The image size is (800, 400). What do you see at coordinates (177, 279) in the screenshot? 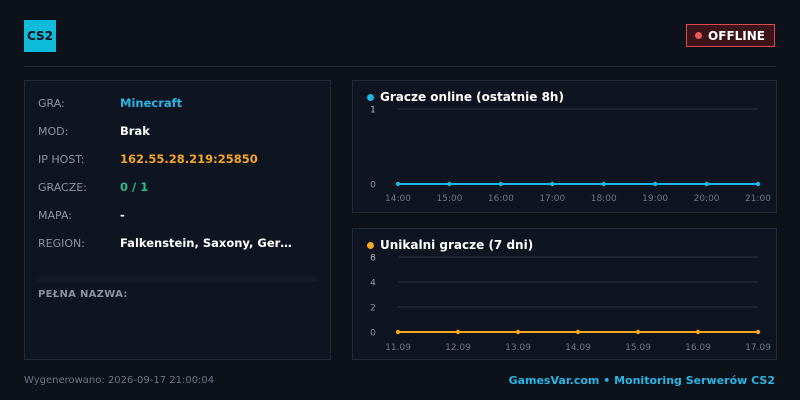
I see `info-divider` at bounding box center [177, 279].